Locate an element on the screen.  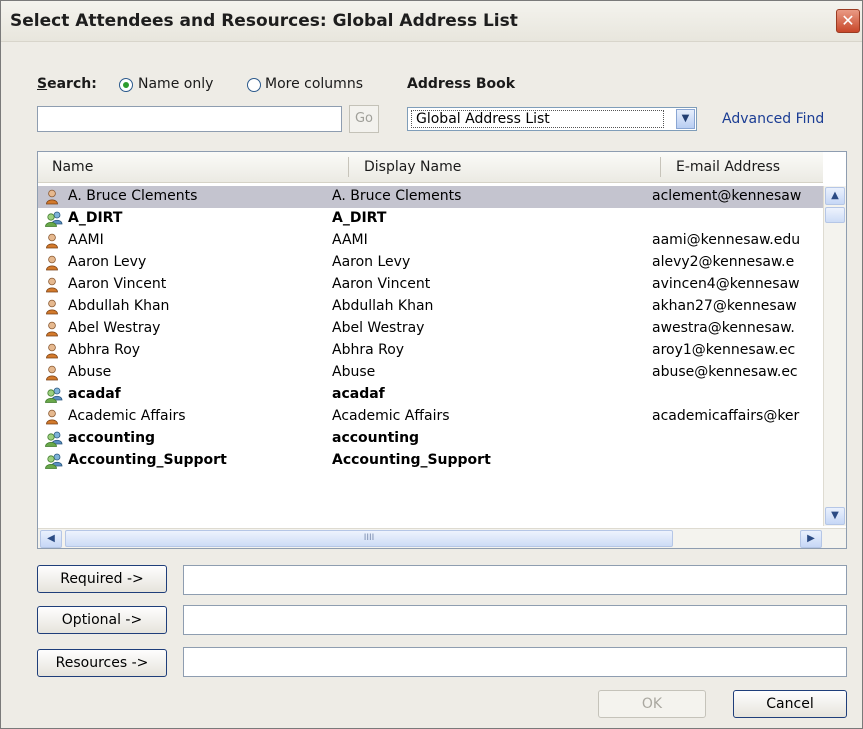
row-display-name: A_DIRT is located at coordinates (359, 218).